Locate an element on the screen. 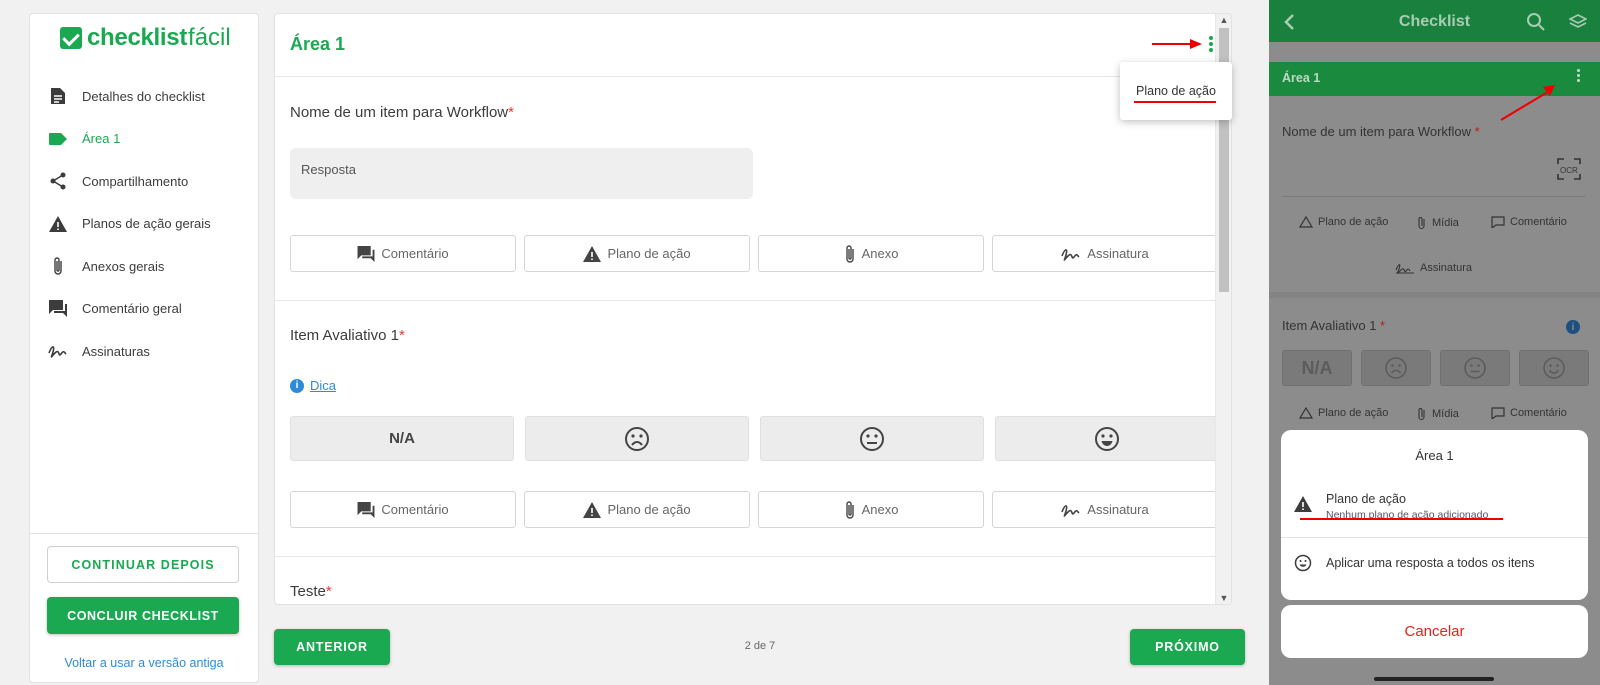  scroll-up-icon: ▲ is located at coordinates (1224, 20).